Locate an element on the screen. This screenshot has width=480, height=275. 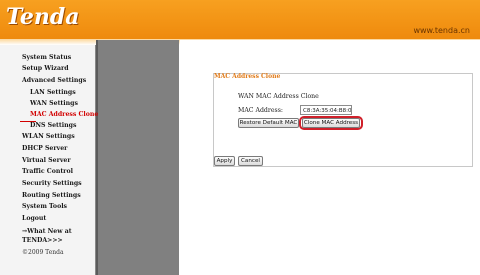
sidebar-item-security-settings: Security Settings is located at coordinates (52, 183).